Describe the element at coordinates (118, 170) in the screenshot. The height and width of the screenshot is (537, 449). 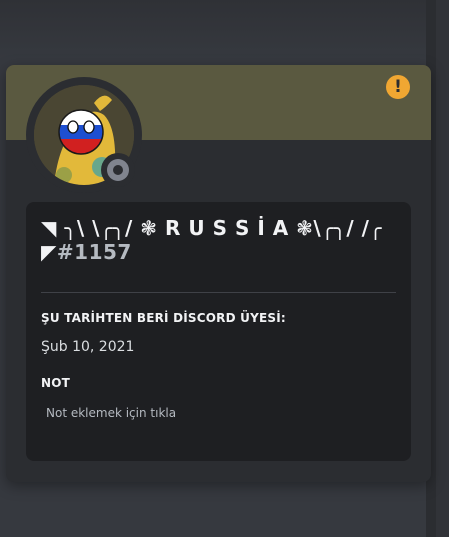
I see `offline-status-icon` at that location.